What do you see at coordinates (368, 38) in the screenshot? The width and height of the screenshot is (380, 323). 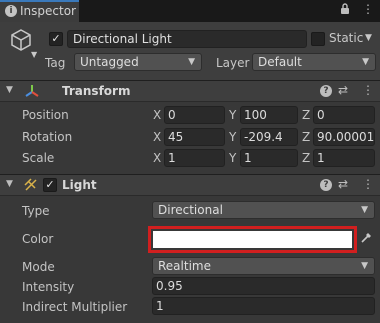 I see `static-dropdown-arrow-icon: ▼` at bounding box center [368, 38].